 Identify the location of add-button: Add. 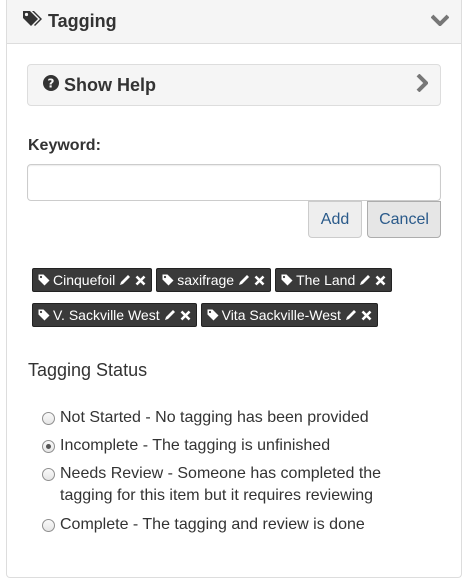
(335, 219).